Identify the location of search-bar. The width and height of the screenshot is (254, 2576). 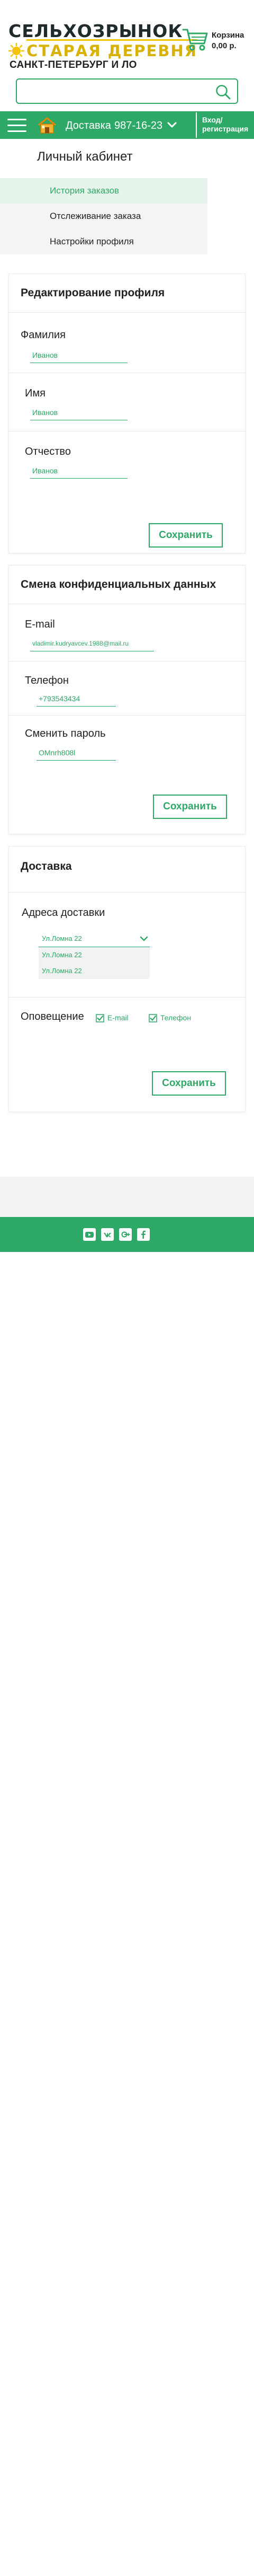
(127, 91).